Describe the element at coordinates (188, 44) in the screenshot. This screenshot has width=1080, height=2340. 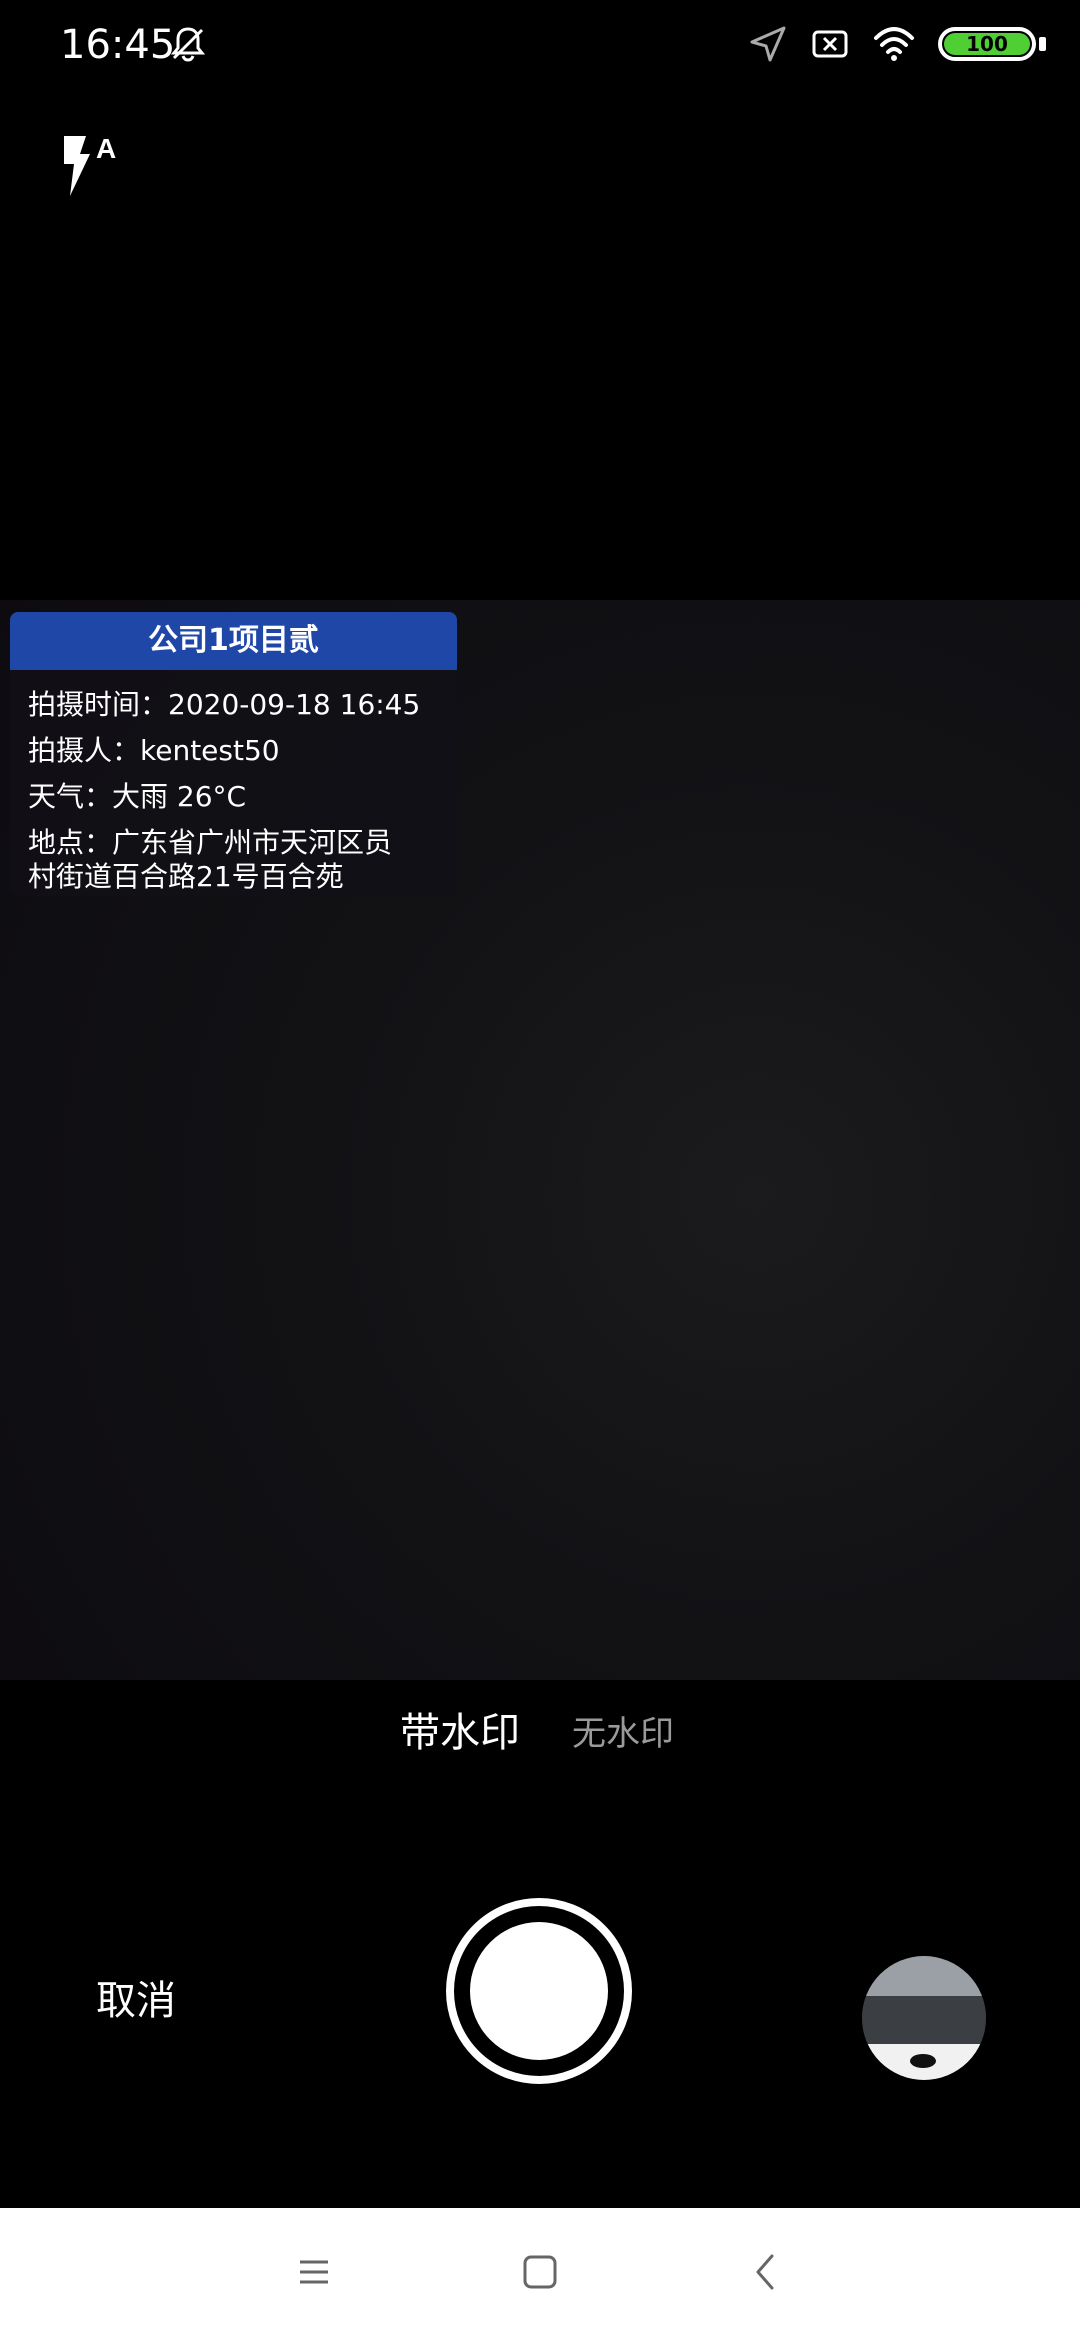
I see `bell-muted-icon` at that location.